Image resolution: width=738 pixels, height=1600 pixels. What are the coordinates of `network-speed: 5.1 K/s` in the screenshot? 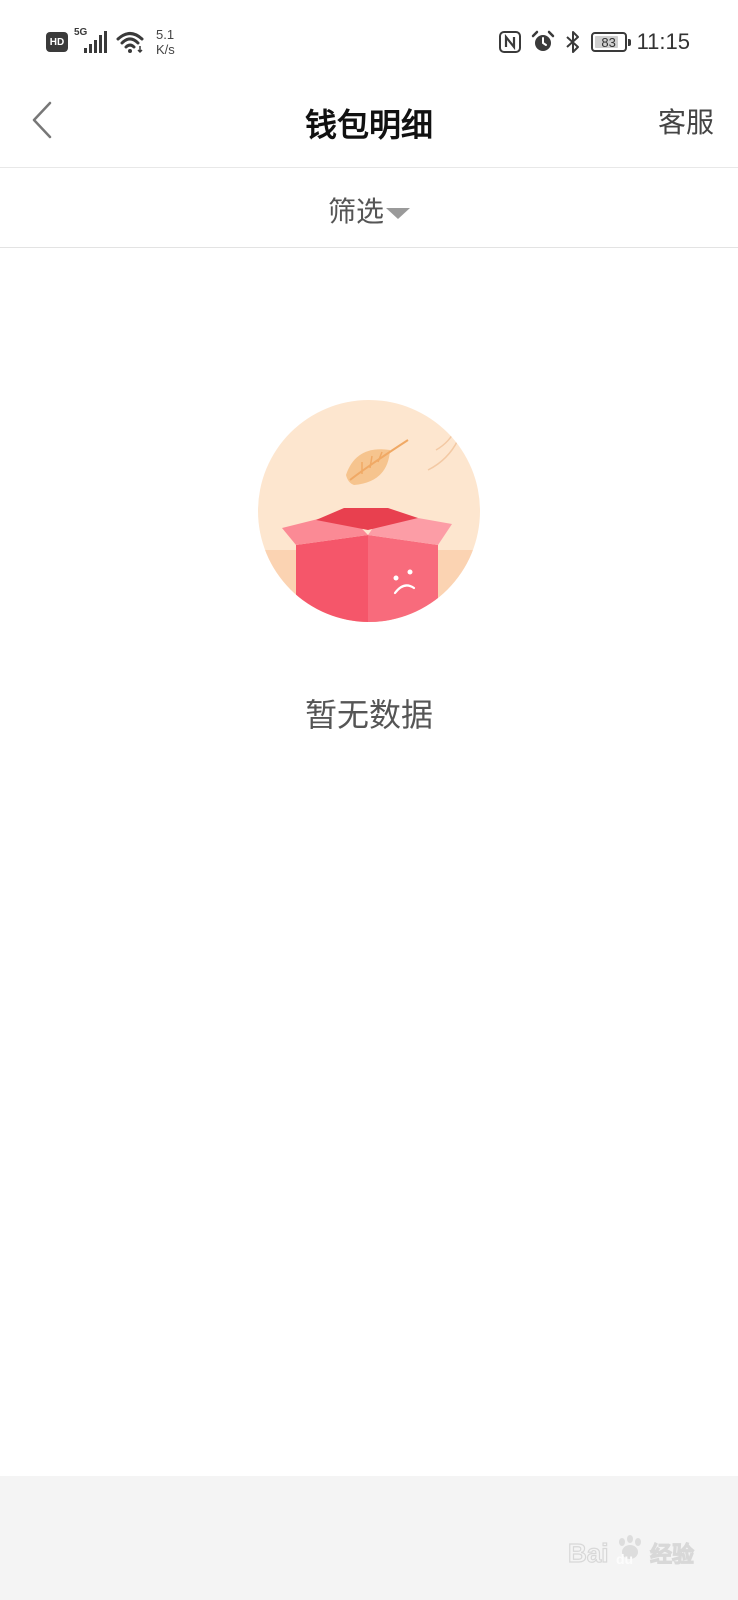 It's located at (165, 42).